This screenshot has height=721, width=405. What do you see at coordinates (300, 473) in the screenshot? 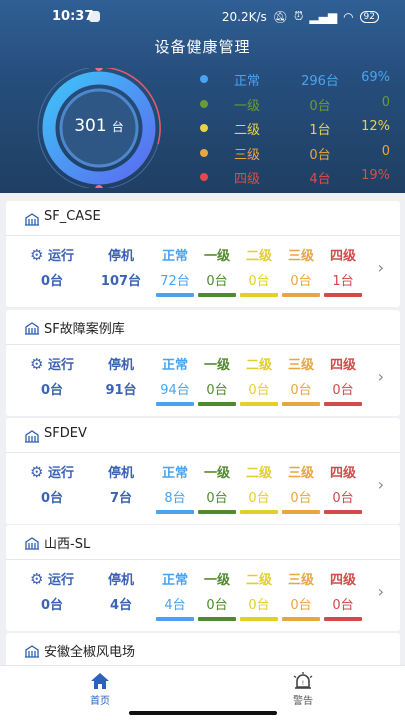
I see `level-label: 三级` at bounding box center [300, 473].